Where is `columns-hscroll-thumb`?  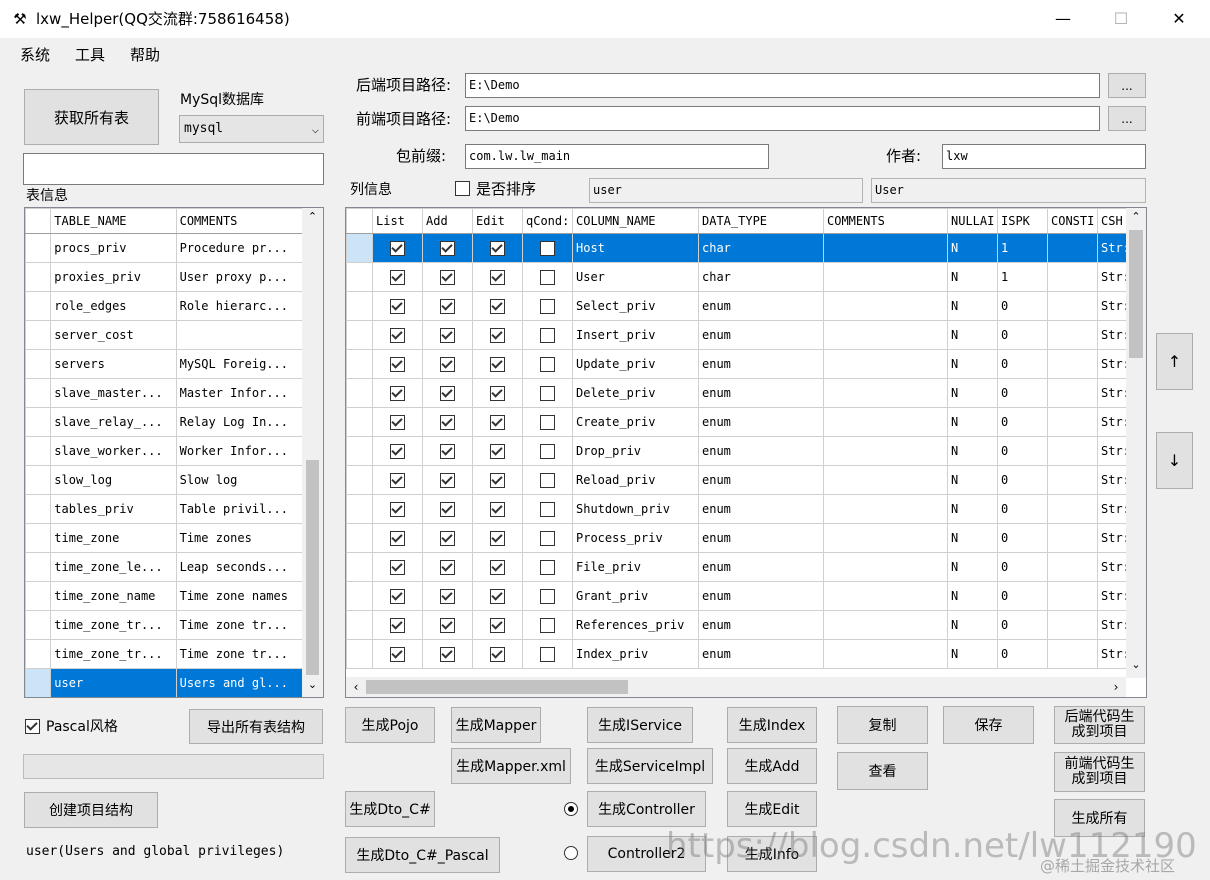
columns-hscroll-thumb is located at coordinates (497, 687).